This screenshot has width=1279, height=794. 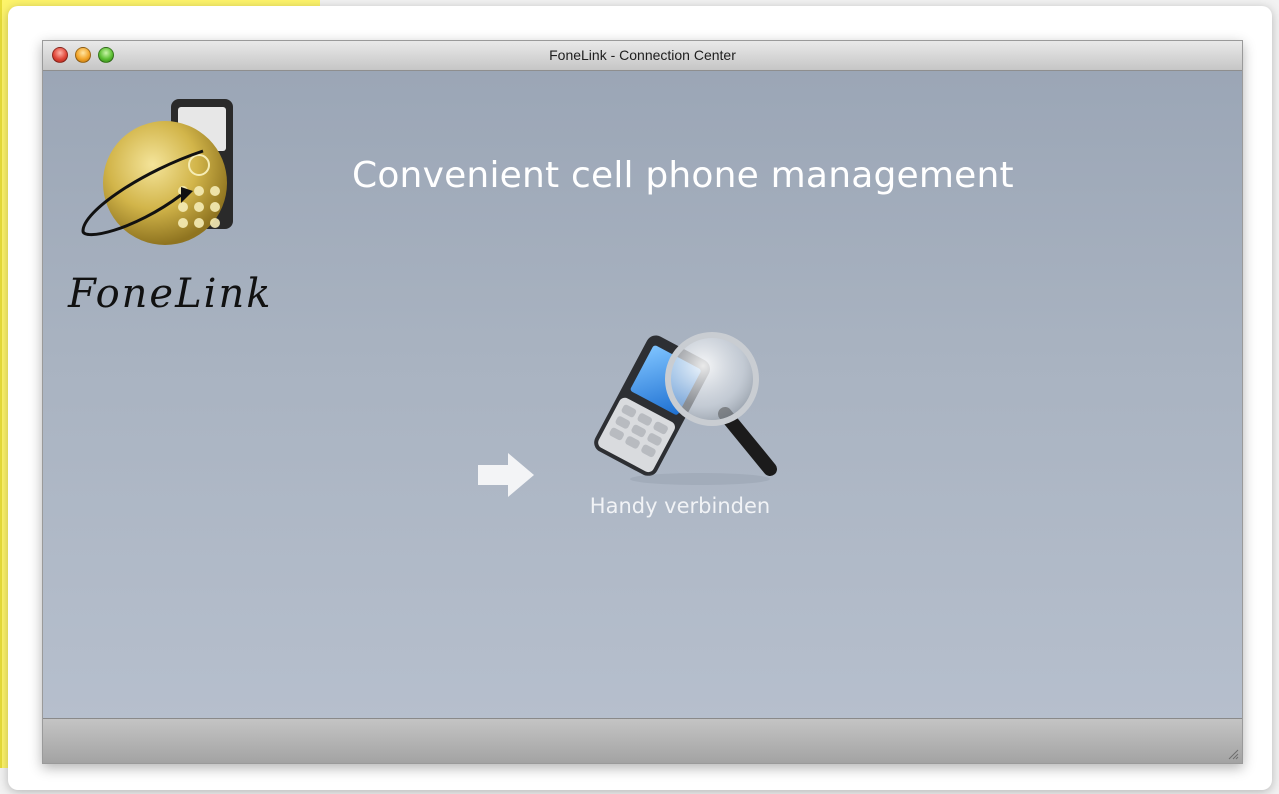 I want to click on status-bar, so click(x=642, y=740).